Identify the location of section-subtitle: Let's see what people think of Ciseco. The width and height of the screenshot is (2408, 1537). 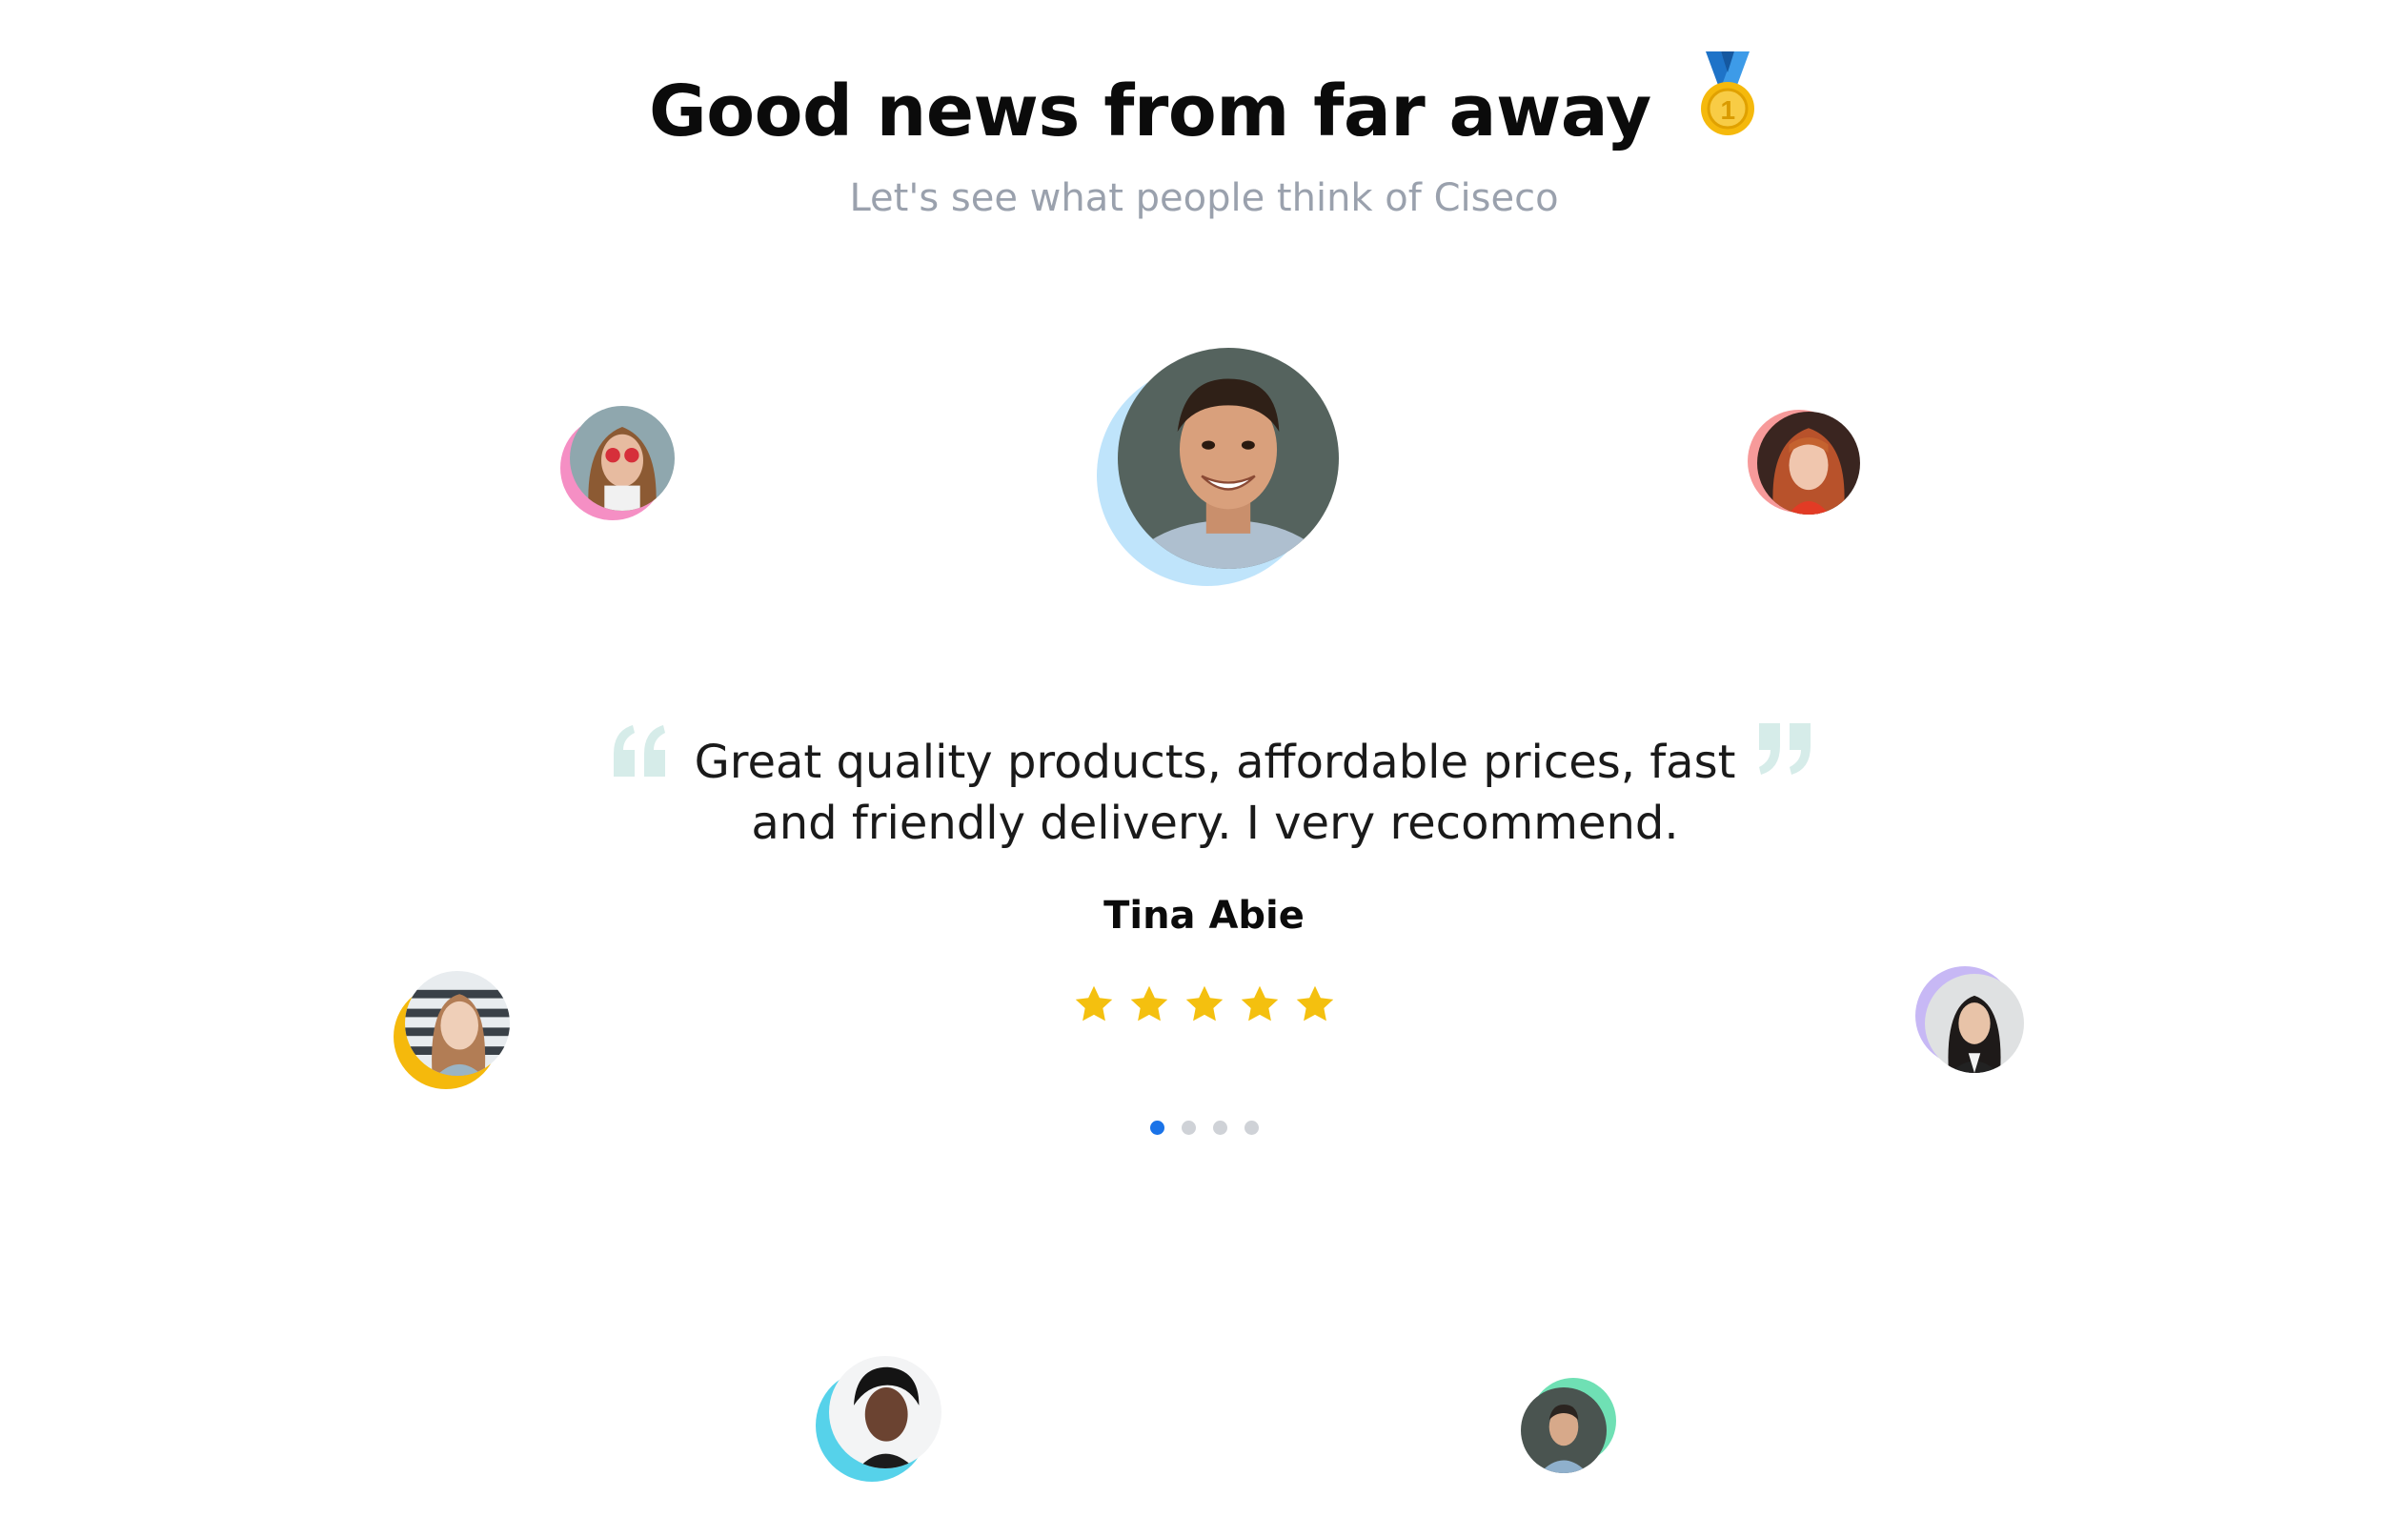
(1204, 198).